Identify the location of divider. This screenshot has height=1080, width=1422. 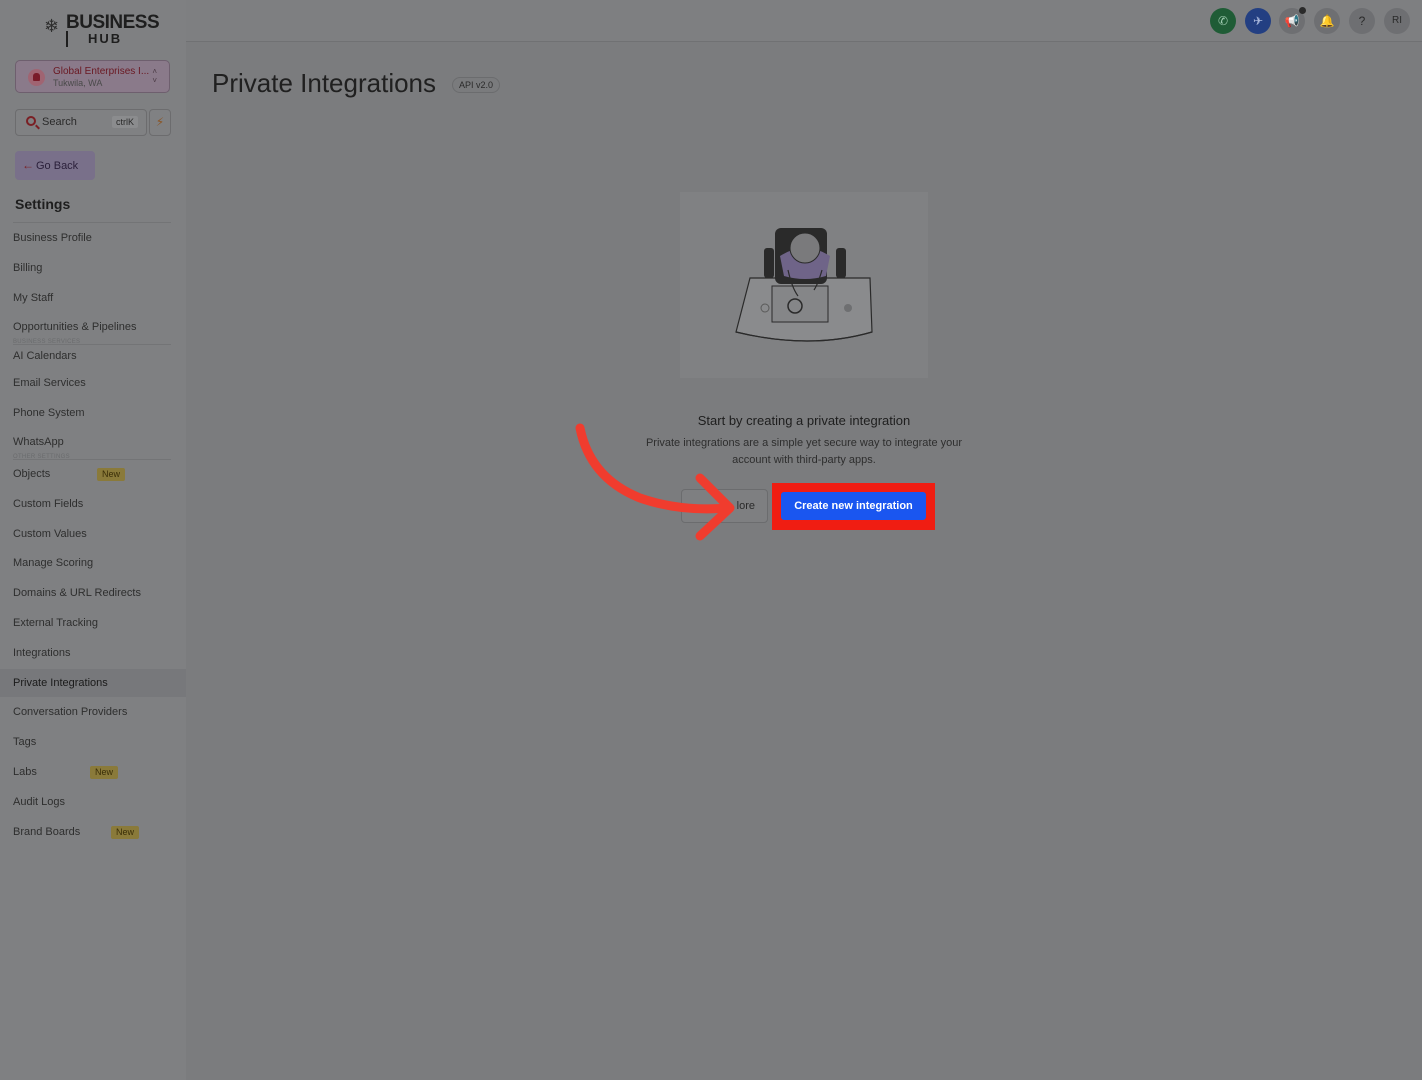
(92, 222).